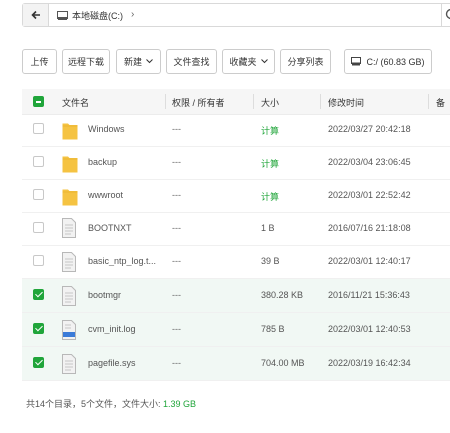  I want to click on footer-summary: 共14个目录，5个文件，文件大小: 1.39 GB, so click(111, 403).